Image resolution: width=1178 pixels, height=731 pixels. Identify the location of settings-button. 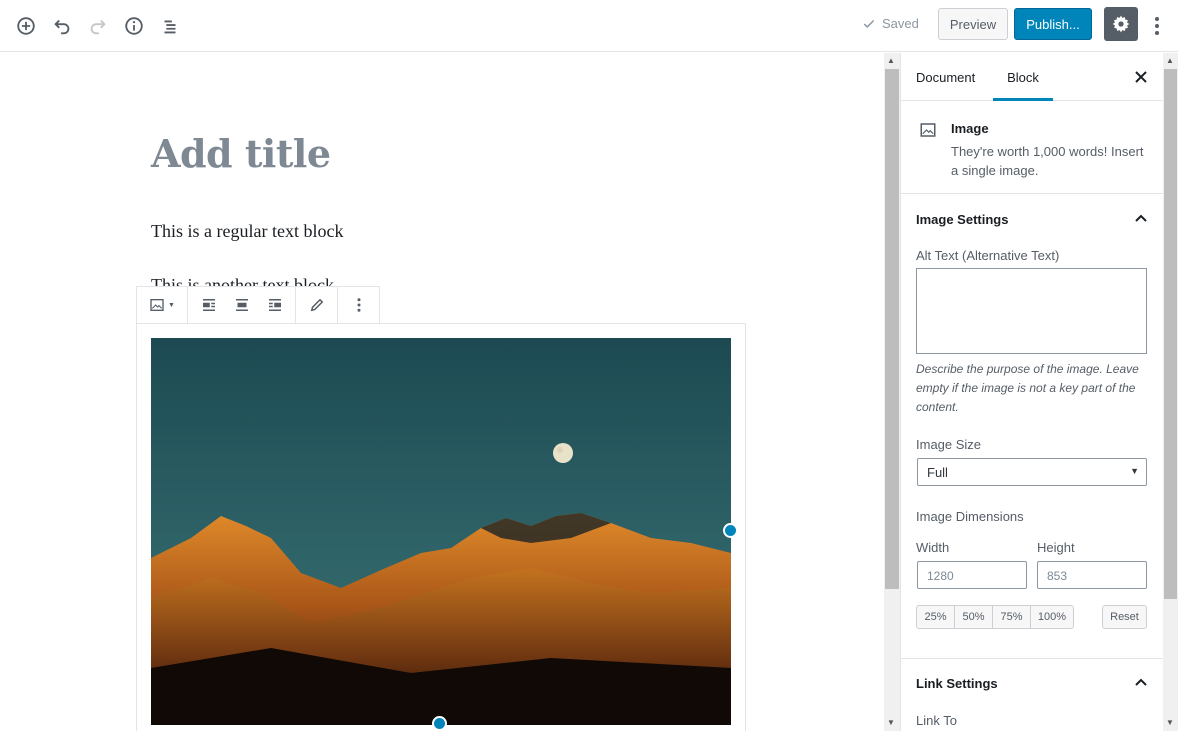
(1121, 24).